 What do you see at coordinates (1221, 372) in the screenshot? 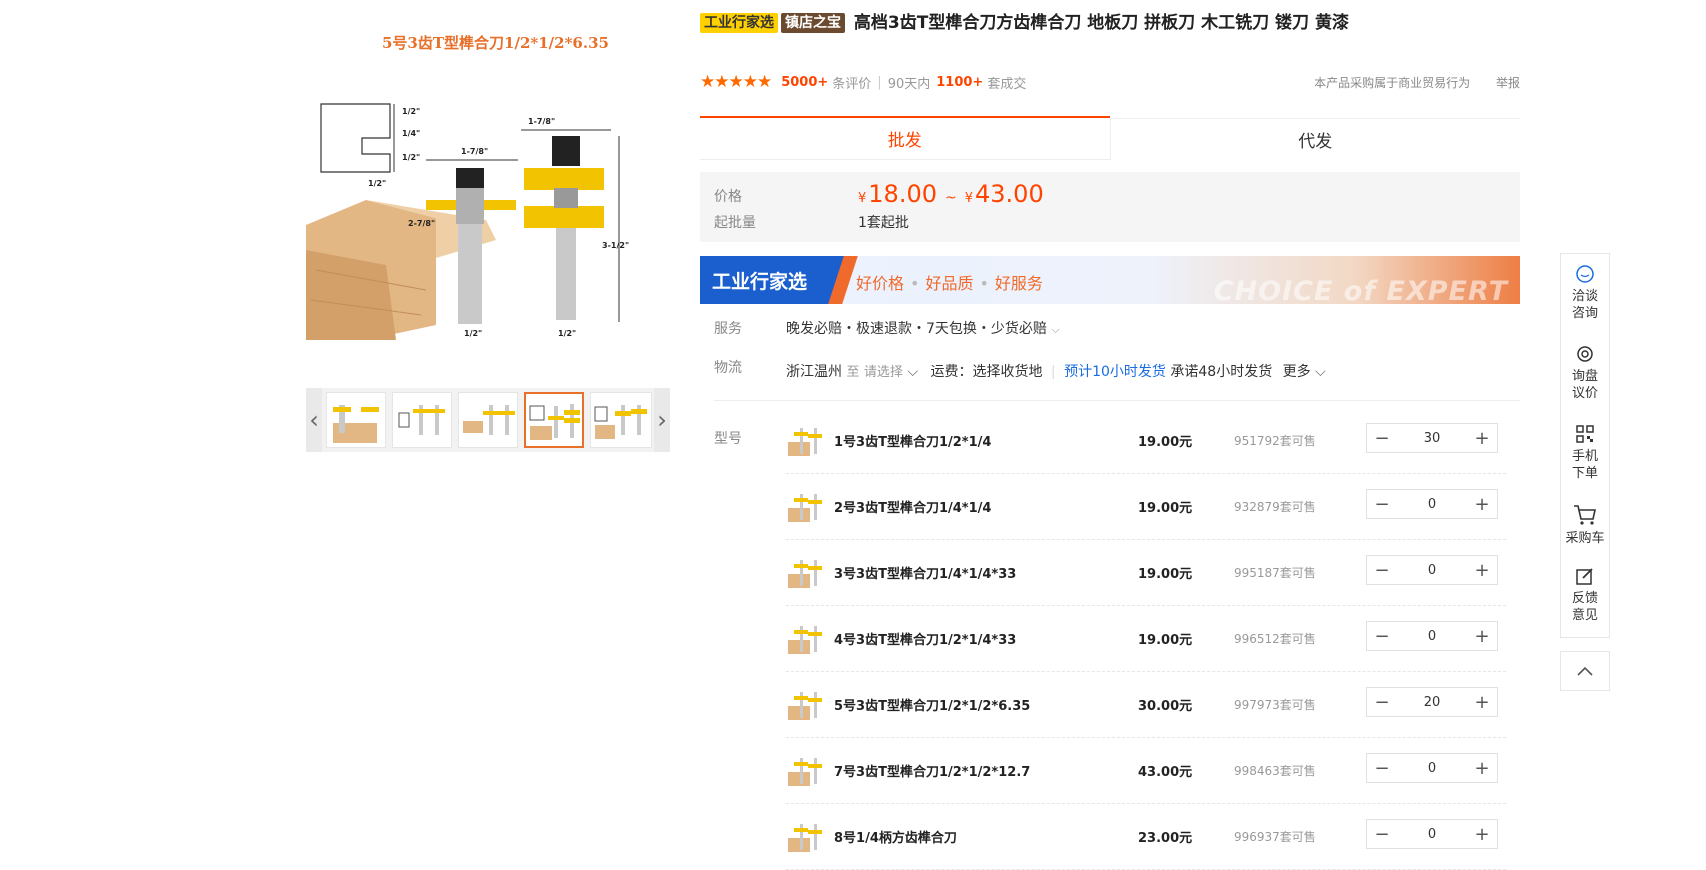
I see `promise-text: 承诺48小时发货` at bounding box center [1221, 372].